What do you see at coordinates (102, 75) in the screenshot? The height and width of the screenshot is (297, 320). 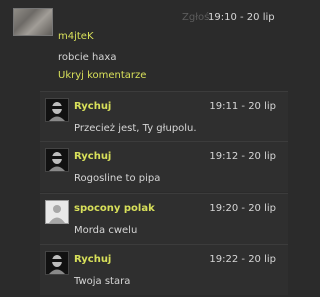 I see `hide-comments-link: Ukryj komentarze` at bounding box center [102, 75].